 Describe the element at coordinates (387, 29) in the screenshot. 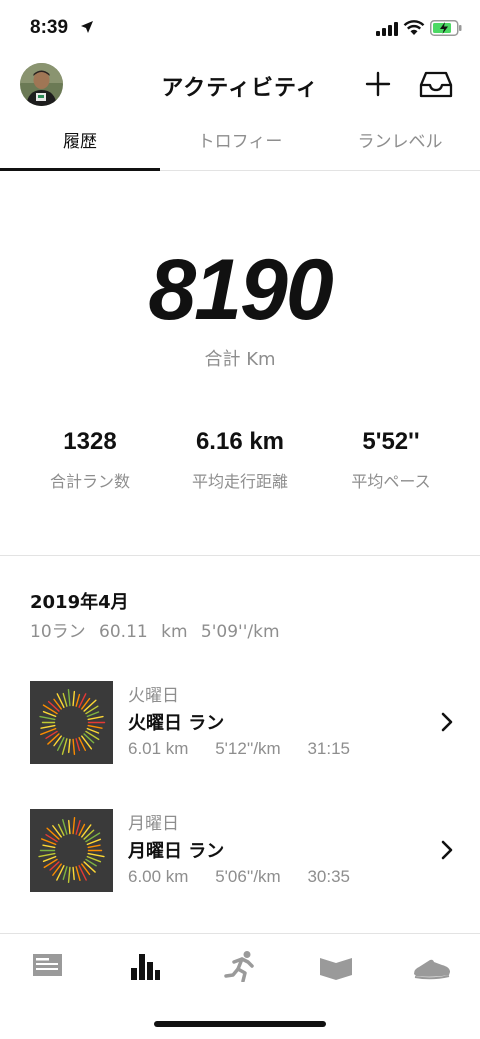

I see `cellular-signal-icon` at that location.